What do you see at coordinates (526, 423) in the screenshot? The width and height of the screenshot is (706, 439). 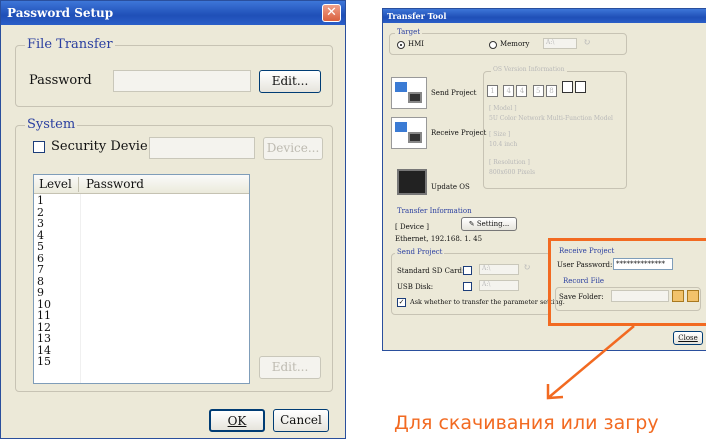 I see `annotation-caption: Для скачивания или загру` at bounding box center [526, 423].